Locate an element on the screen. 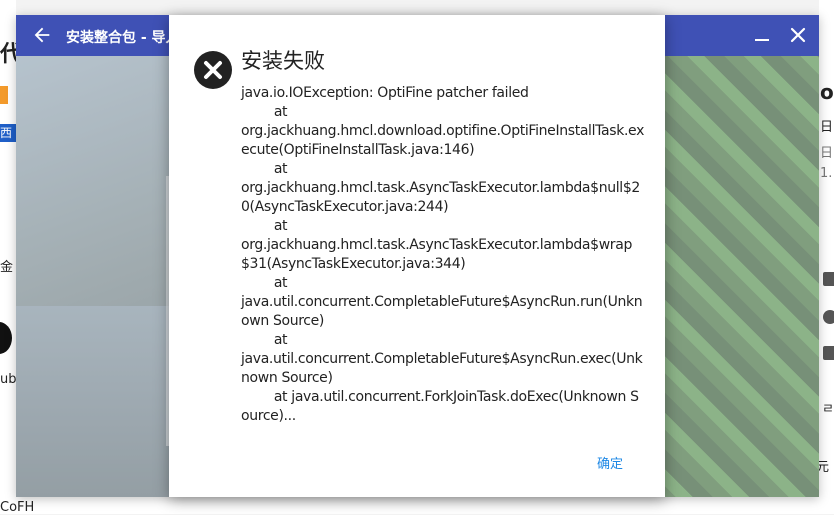 Image resolution: width=834 pixels, height=515 pixels. bg-fragment-text: 1. is located at coordinates (826, 173).